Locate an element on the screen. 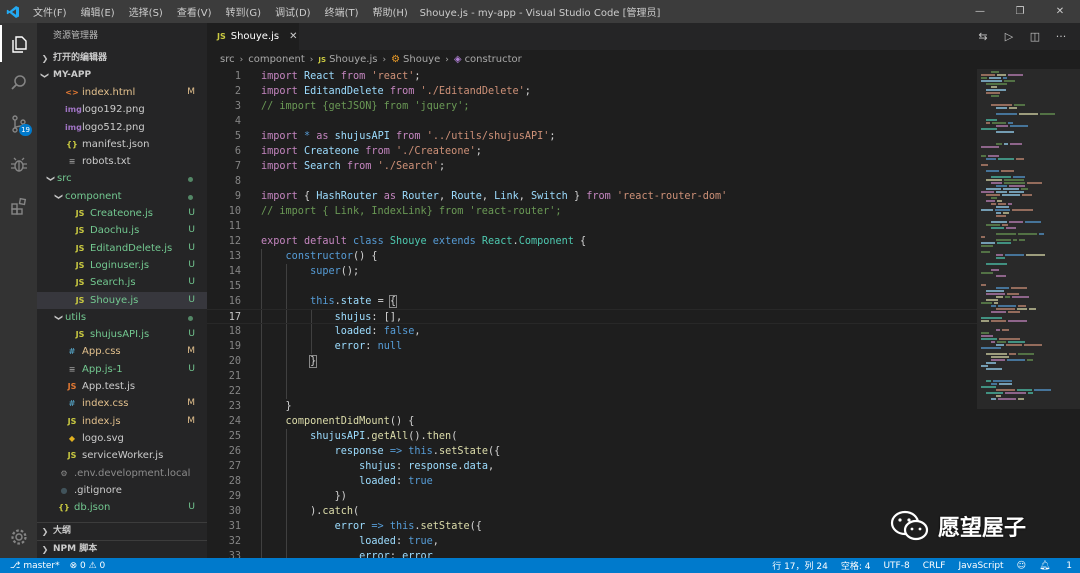 Image resolution: width=1080 pixels, height=573 pixels. code-line: 1 import React from 'react'; is located at coordinates (592, 76).